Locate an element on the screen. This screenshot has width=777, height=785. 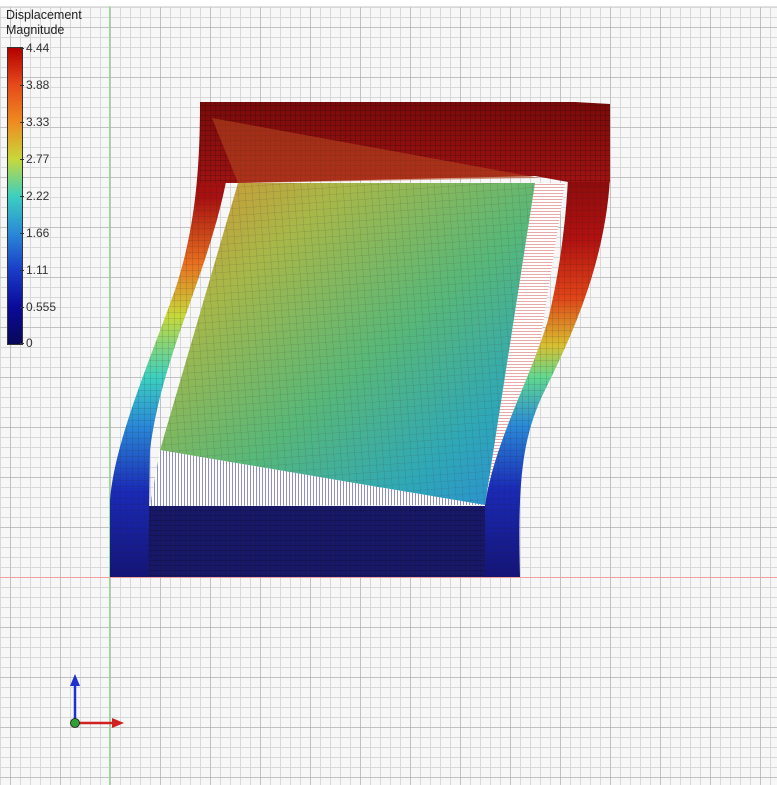
legend-tick-label: 1.11 is located at coordinates (37, 270).